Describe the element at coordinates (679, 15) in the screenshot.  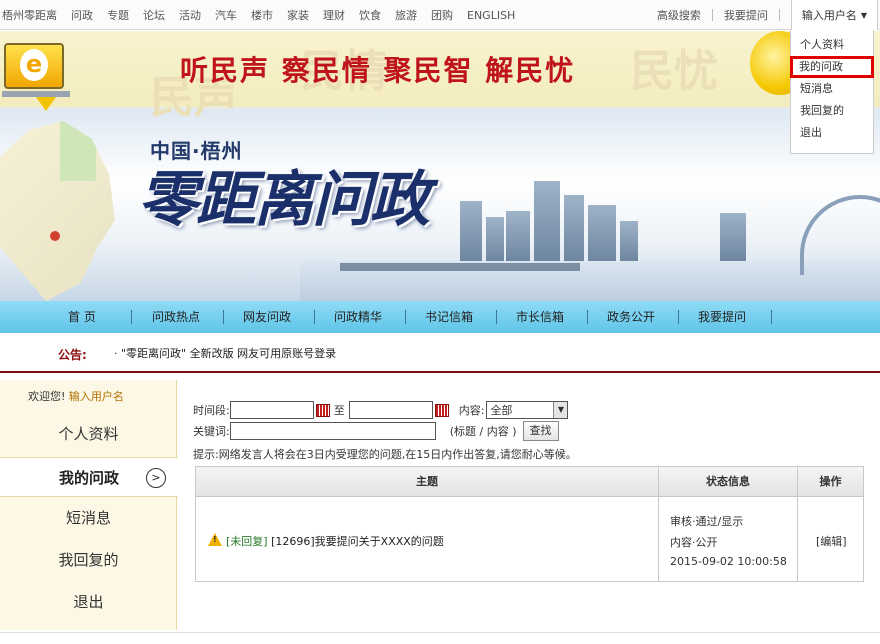
I see `advanced-search-link: 高级搜索` at that location.